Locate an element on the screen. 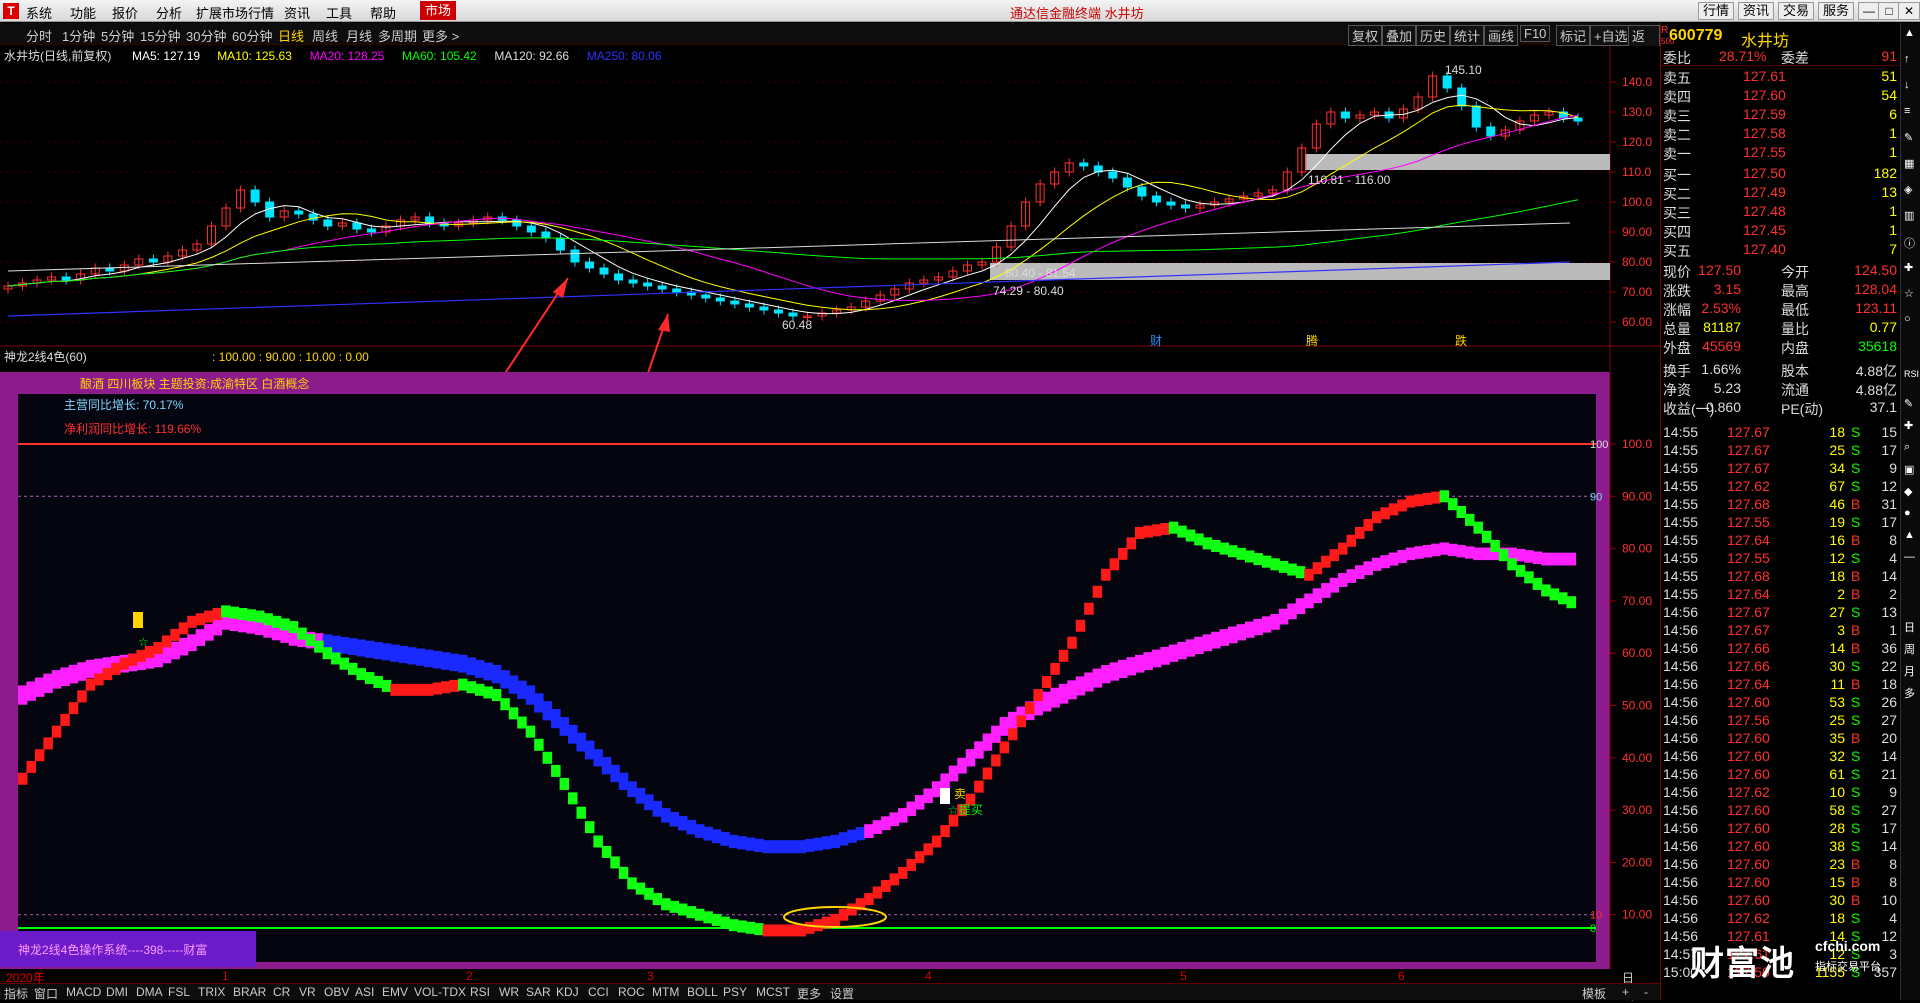  period-daily: 日线 is located at coordinates (291, 35).